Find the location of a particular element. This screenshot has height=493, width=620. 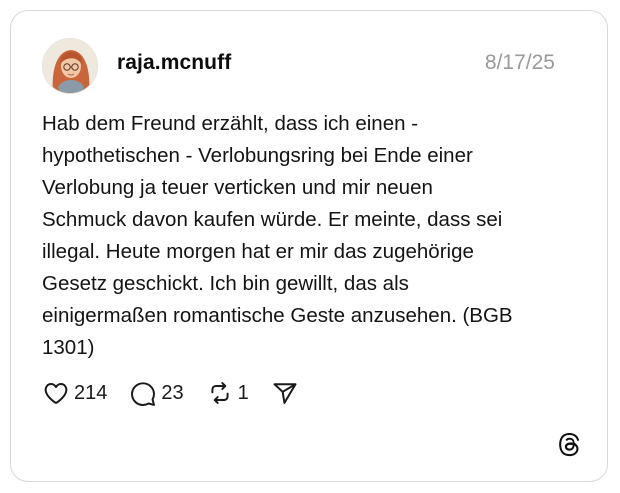

heart-icon is located at coordinates (56, 393).